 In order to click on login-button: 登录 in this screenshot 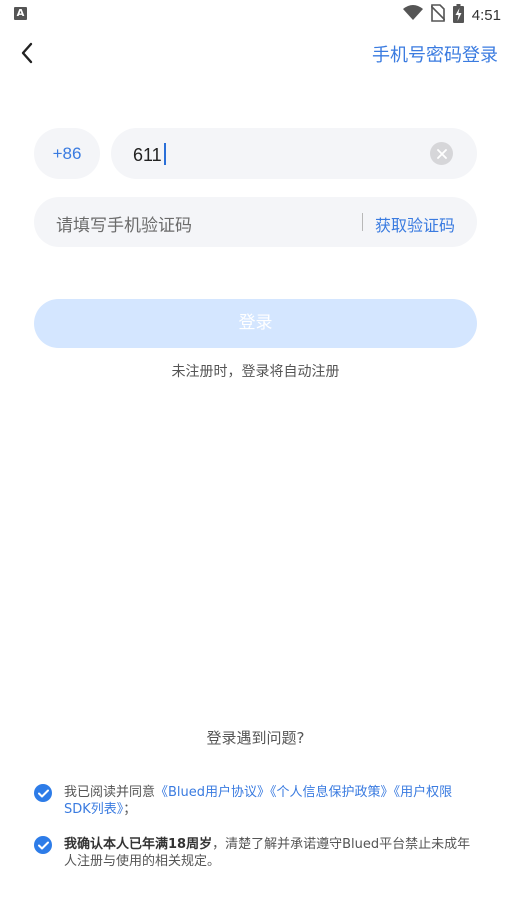, I will do `click(255, 323)`.